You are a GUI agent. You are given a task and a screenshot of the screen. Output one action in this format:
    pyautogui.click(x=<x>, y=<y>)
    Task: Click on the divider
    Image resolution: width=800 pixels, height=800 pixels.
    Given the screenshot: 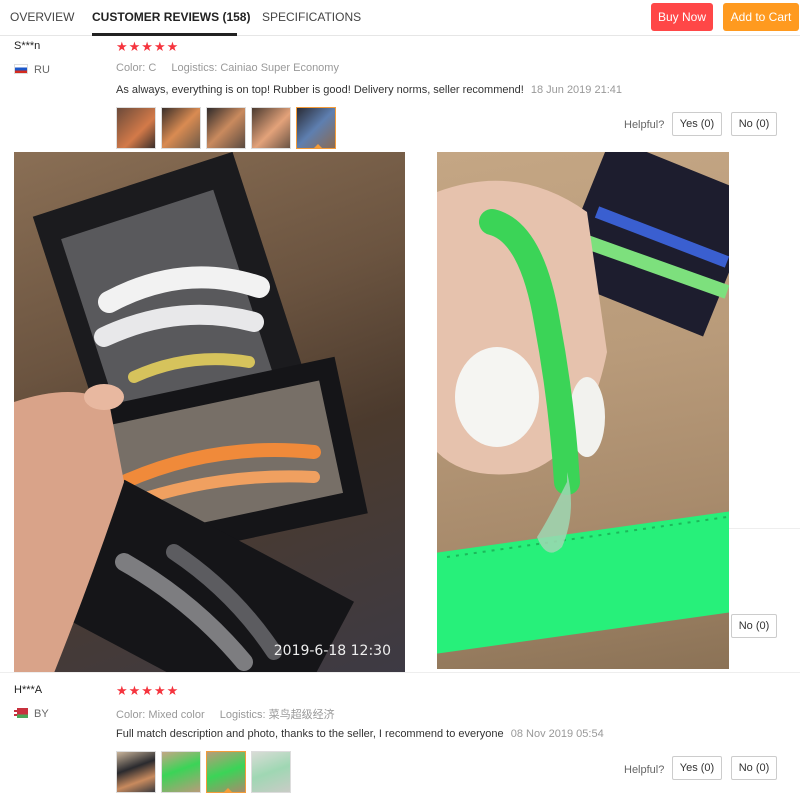 What is the action you would take?
    pyautogui.click(x=764, y=528)
    